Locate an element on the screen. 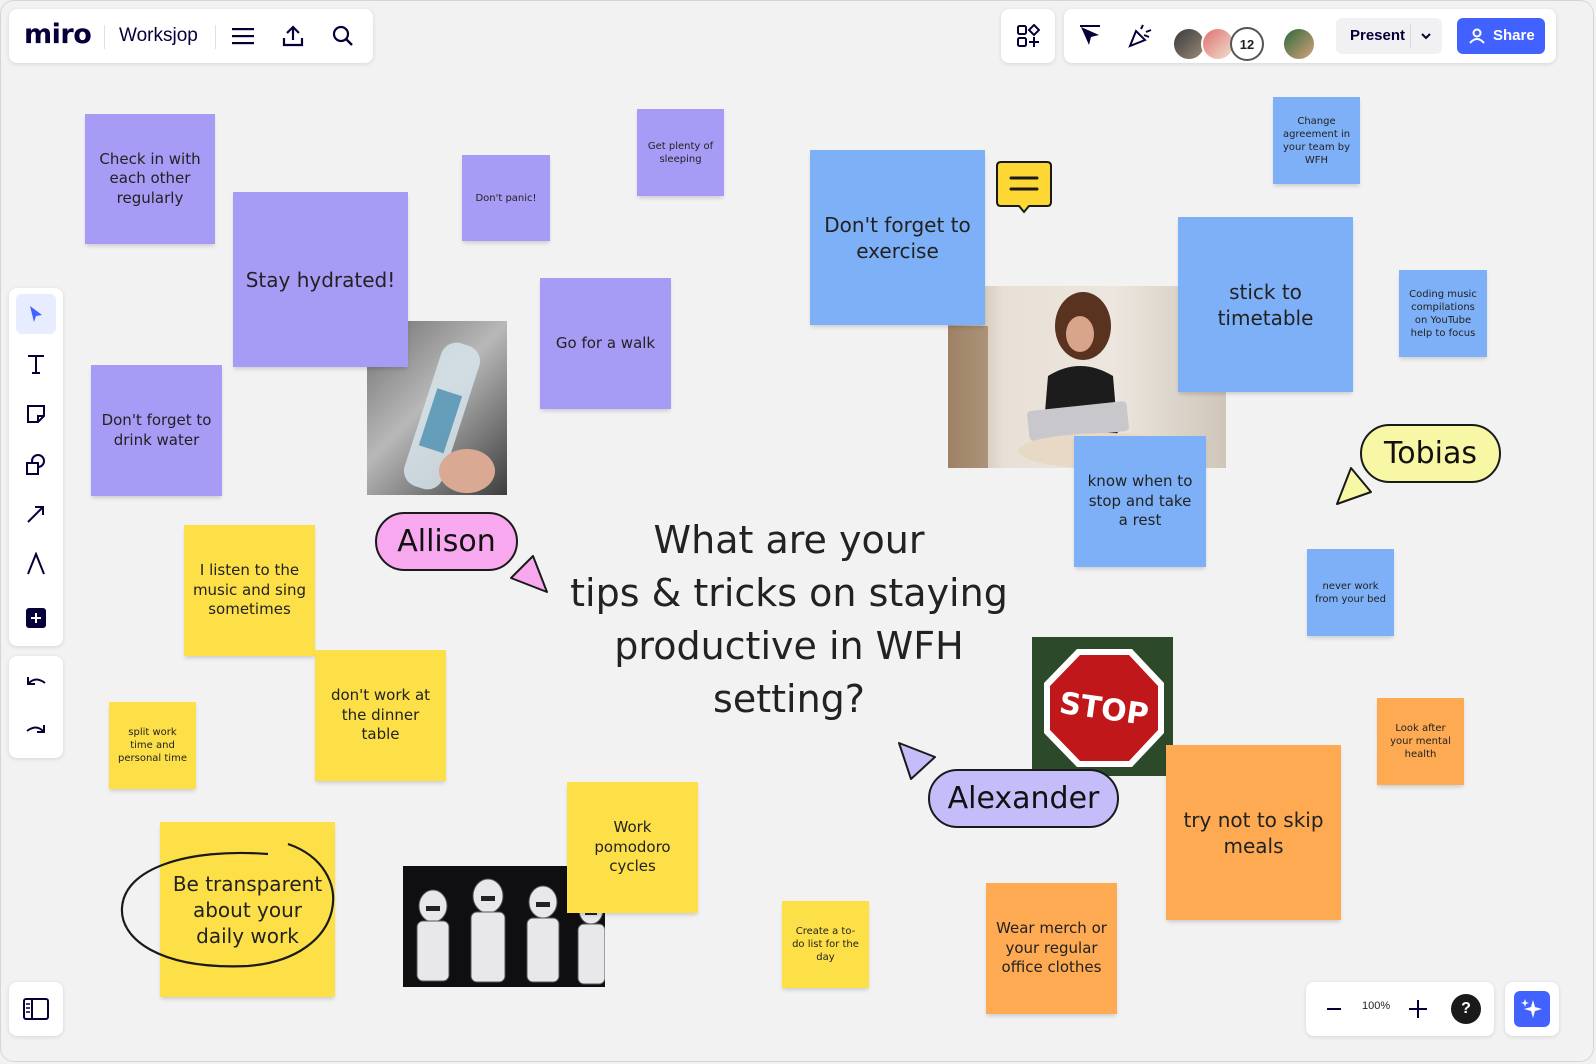 The height and width of the screenshot is (1064, 1596). sparkle-icon is located at coordinates (1532, 1009).